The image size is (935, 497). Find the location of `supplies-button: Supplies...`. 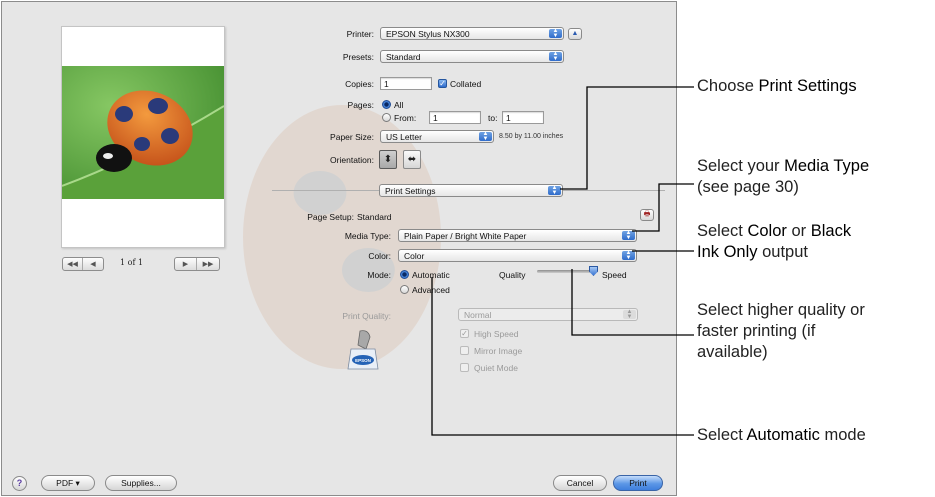

supplies-button: Supplies... is located at coordinates (141, 483).